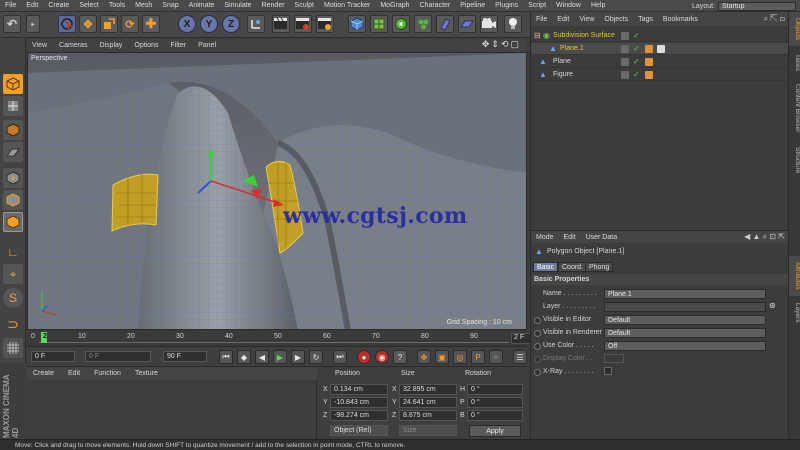 This screenshot has height=450, width=800. I want to click on menu-simulate: Simulate, so click(237, 5).